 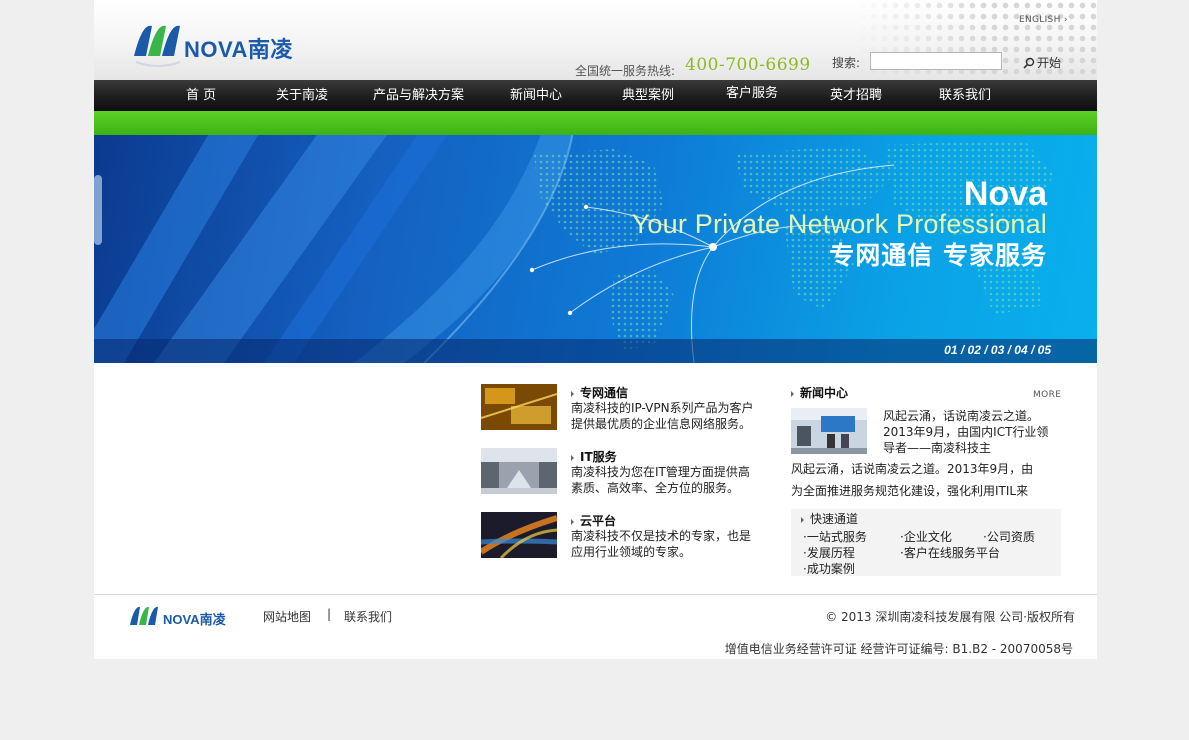 What do you see at coordinates (194, 619) in the screenshot?
I see `footer-logo-text: NOVA南凌` at bounding box center [194, 619].